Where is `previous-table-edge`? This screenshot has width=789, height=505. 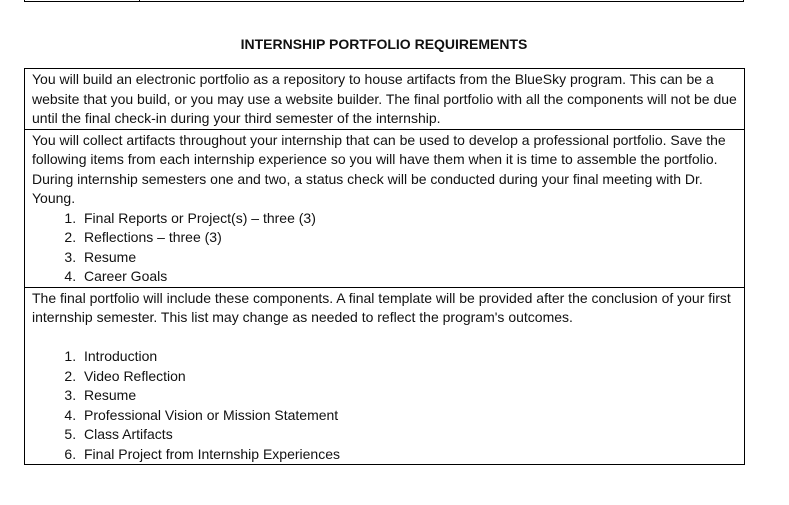
previous-table-edge is located at coordinates (384, 1).